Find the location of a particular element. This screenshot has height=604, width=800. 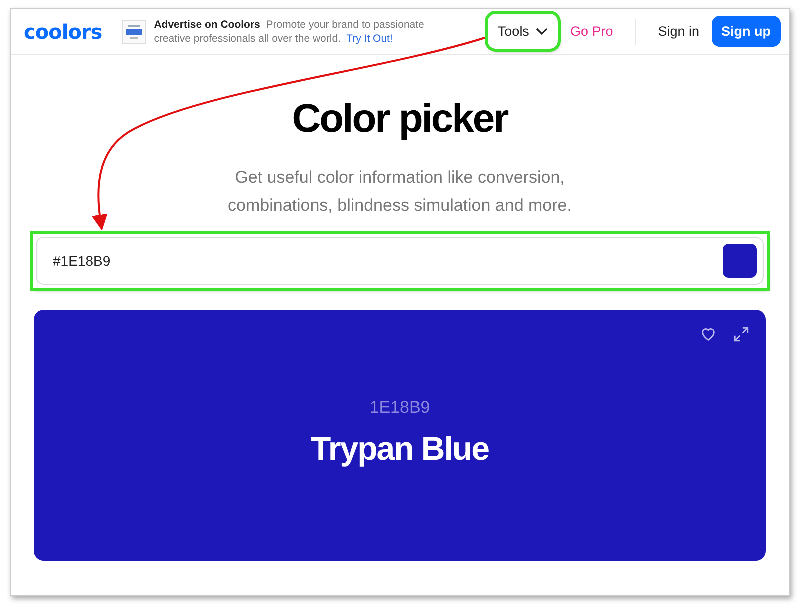

heart-icon is located at coordinates (708, 334).